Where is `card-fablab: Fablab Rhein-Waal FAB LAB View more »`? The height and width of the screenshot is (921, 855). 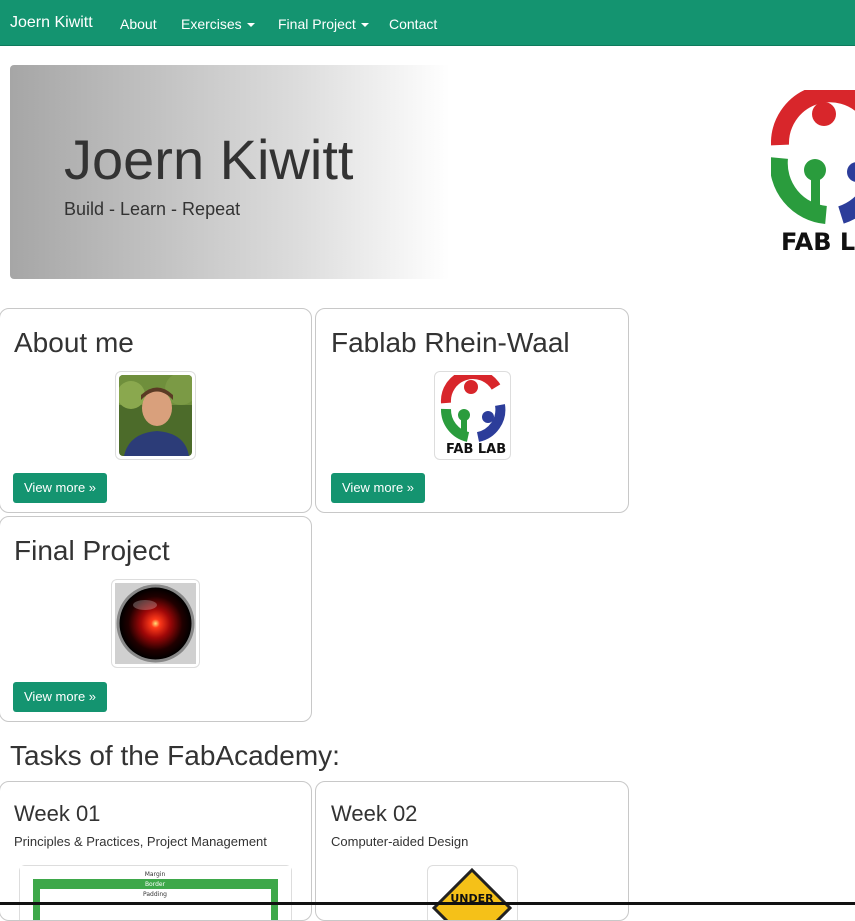
card-fablab: Fablab Rhein-Waal FAB LAB View more » is located at coordinates (472, 410).